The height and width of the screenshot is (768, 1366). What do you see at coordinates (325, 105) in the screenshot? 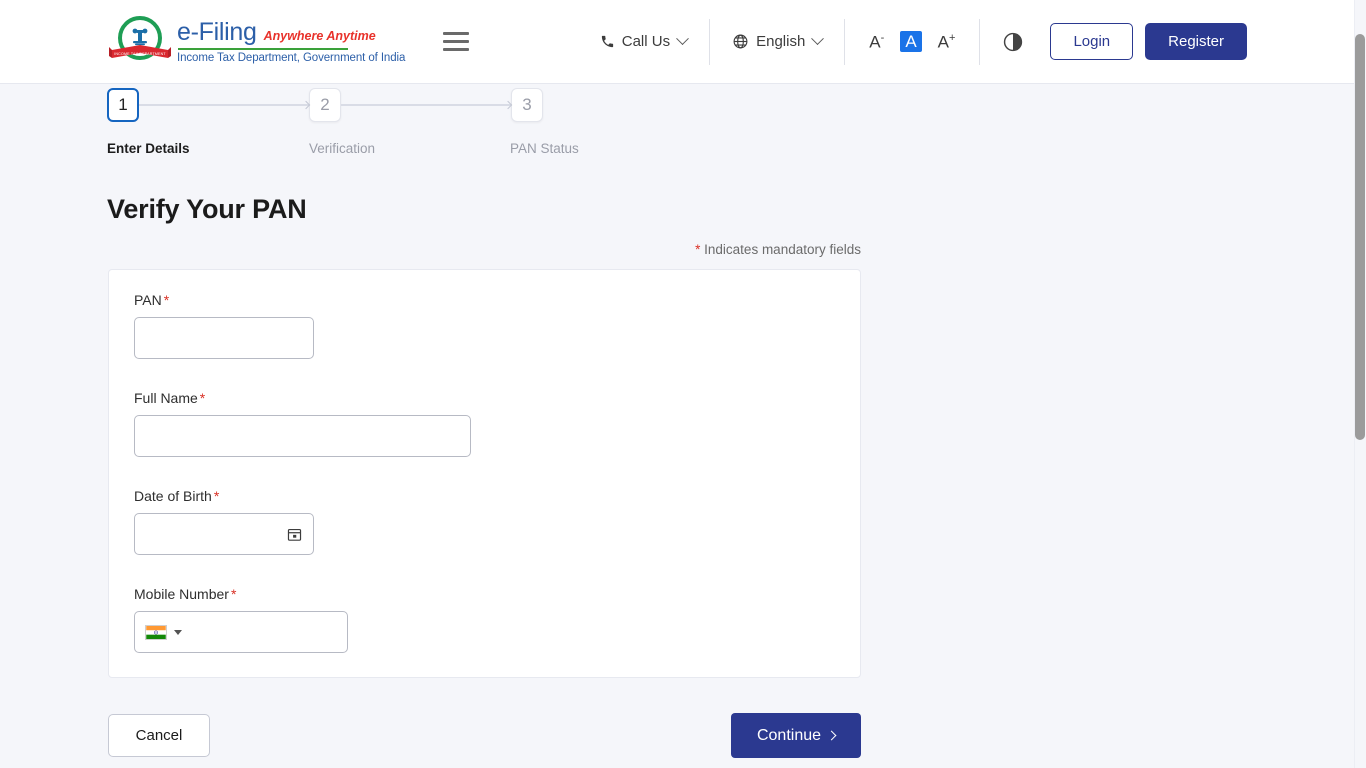
I see `step-2-verification: 2` at bounding box center [325, 105].